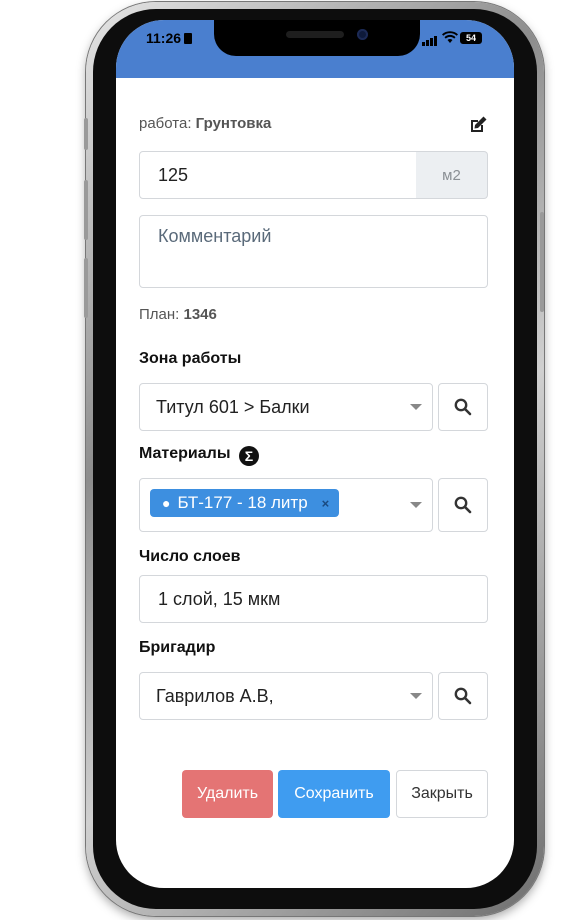 The image size is (578, 920). I want to click on foreman-search-button, so click(463, 696).